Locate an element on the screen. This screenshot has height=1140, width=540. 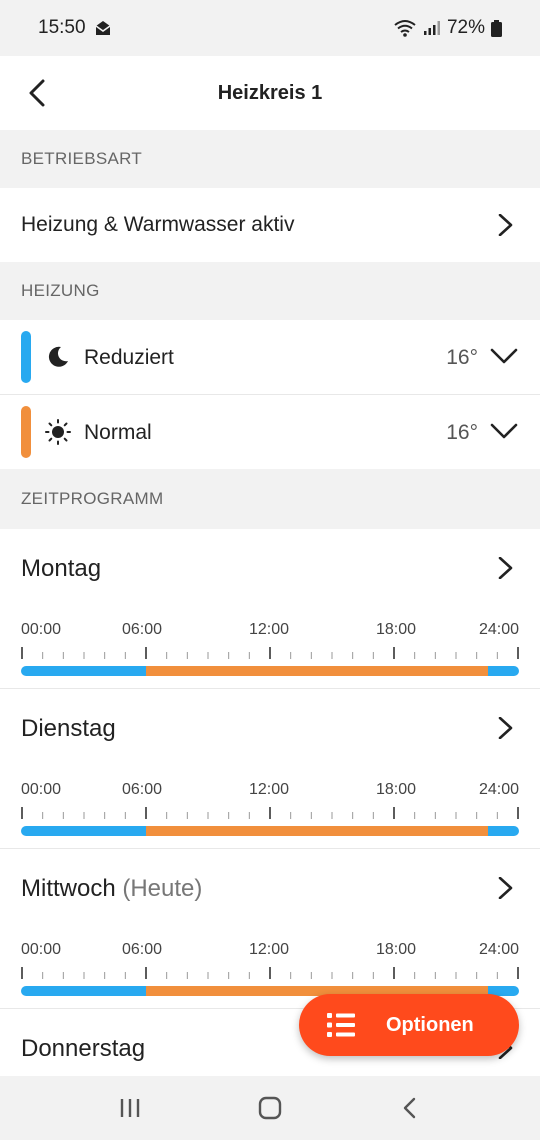
day-name: Donnerstag is located at coordinates (83, 1049).